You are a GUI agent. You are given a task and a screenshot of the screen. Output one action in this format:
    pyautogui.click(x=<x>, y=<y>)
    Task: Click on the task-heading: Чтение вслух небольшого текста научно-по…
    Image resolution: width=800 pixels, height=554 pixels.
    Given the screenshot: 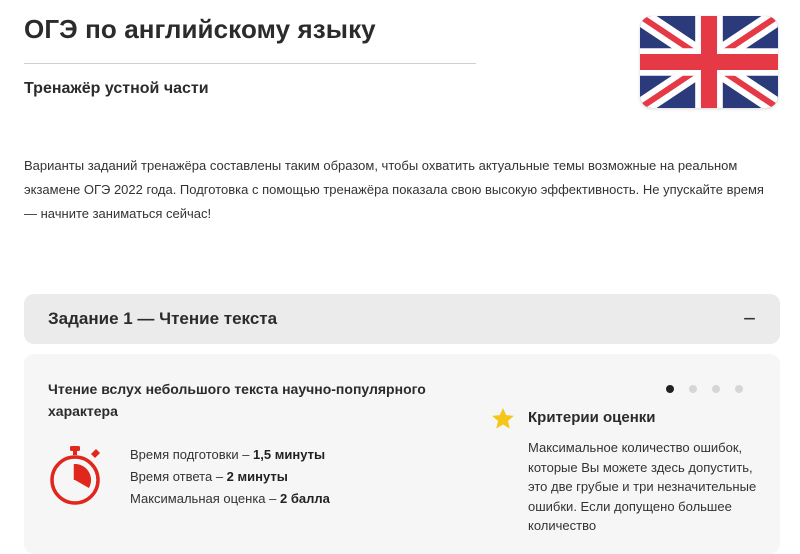 What is the action you would take?
    pyautogui.click(x=237, y=400)
    